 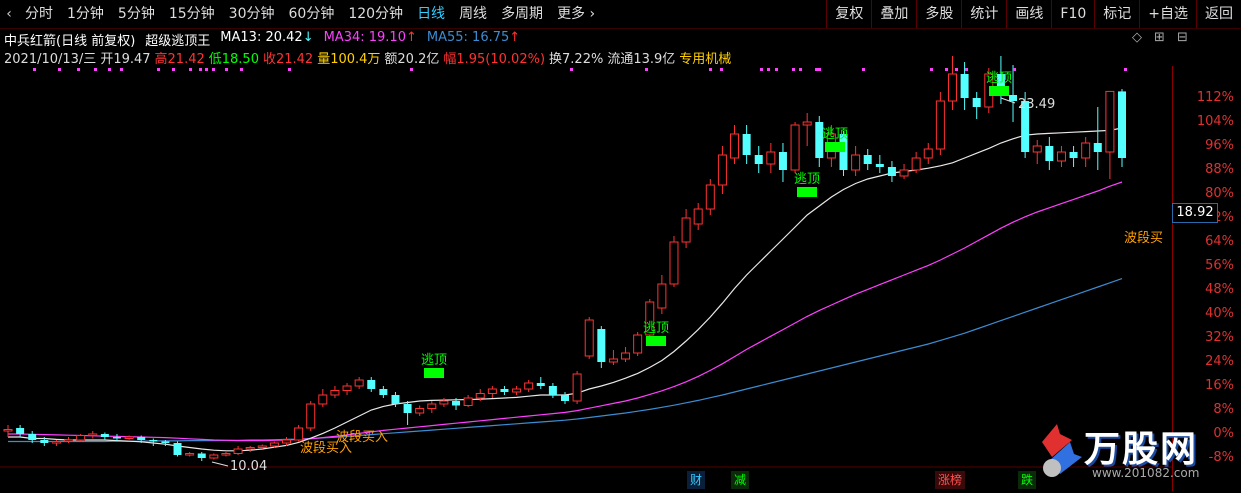 I want to click on buy-label: 波段买, so click(x=1143, y=238).